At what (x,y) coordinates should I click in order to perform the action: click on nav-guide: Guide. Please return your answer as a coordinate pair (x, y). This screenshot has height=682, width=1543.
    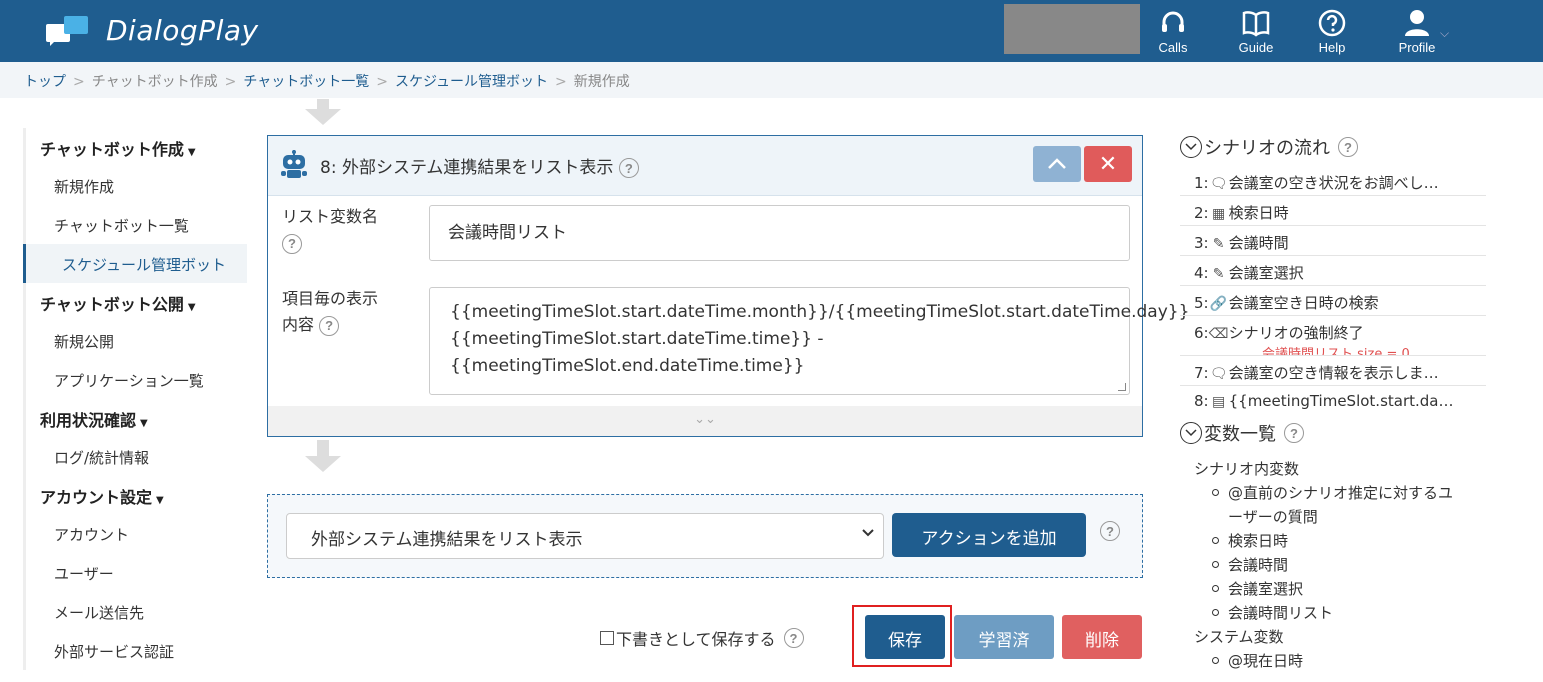
    Looking at the image, I should click on (1256, 33).